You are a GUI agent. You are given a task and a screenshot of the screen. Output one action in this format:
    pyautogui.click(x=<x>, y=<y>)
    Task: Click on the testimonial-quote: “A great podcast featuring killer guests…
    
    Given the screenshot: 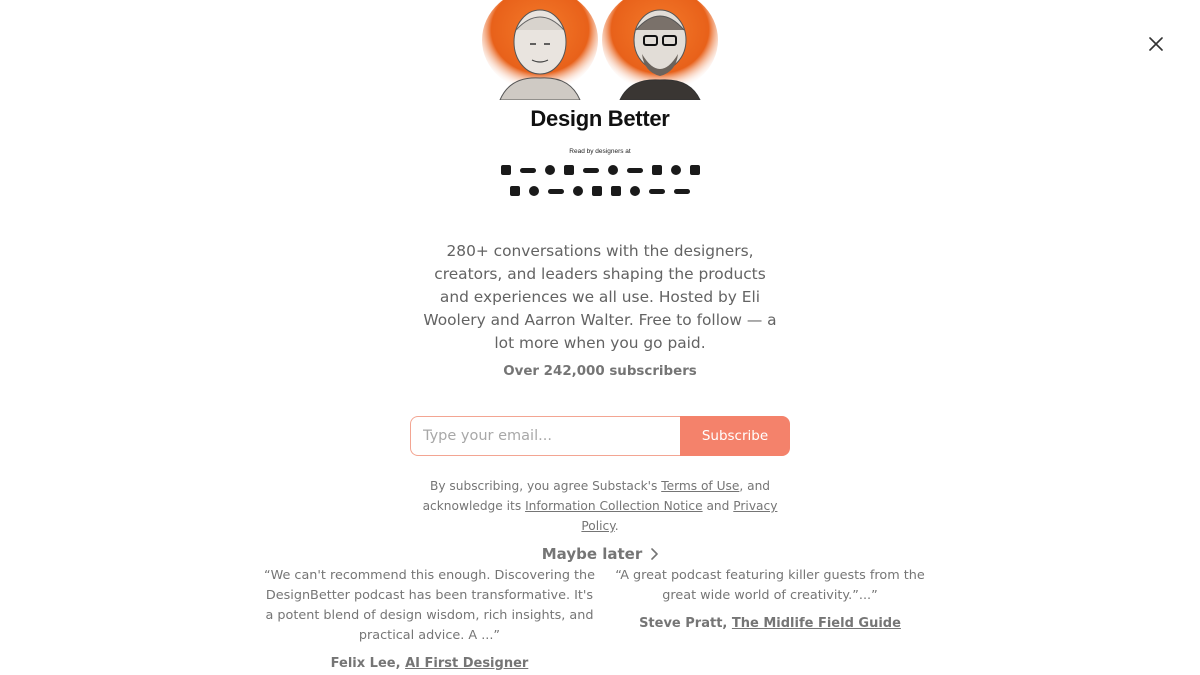 What is the action you would take?
    pyautogui.click(x=770, y=585)
    